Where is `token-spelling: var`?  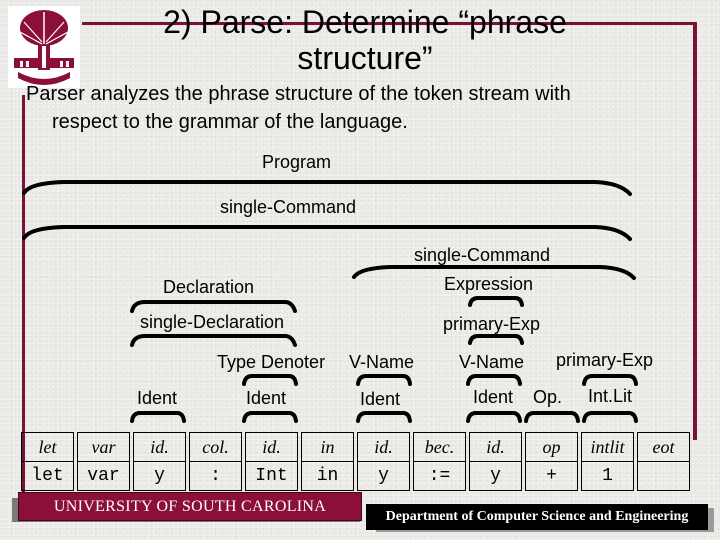 token-spelling: var is located at coordinates (103, 476).